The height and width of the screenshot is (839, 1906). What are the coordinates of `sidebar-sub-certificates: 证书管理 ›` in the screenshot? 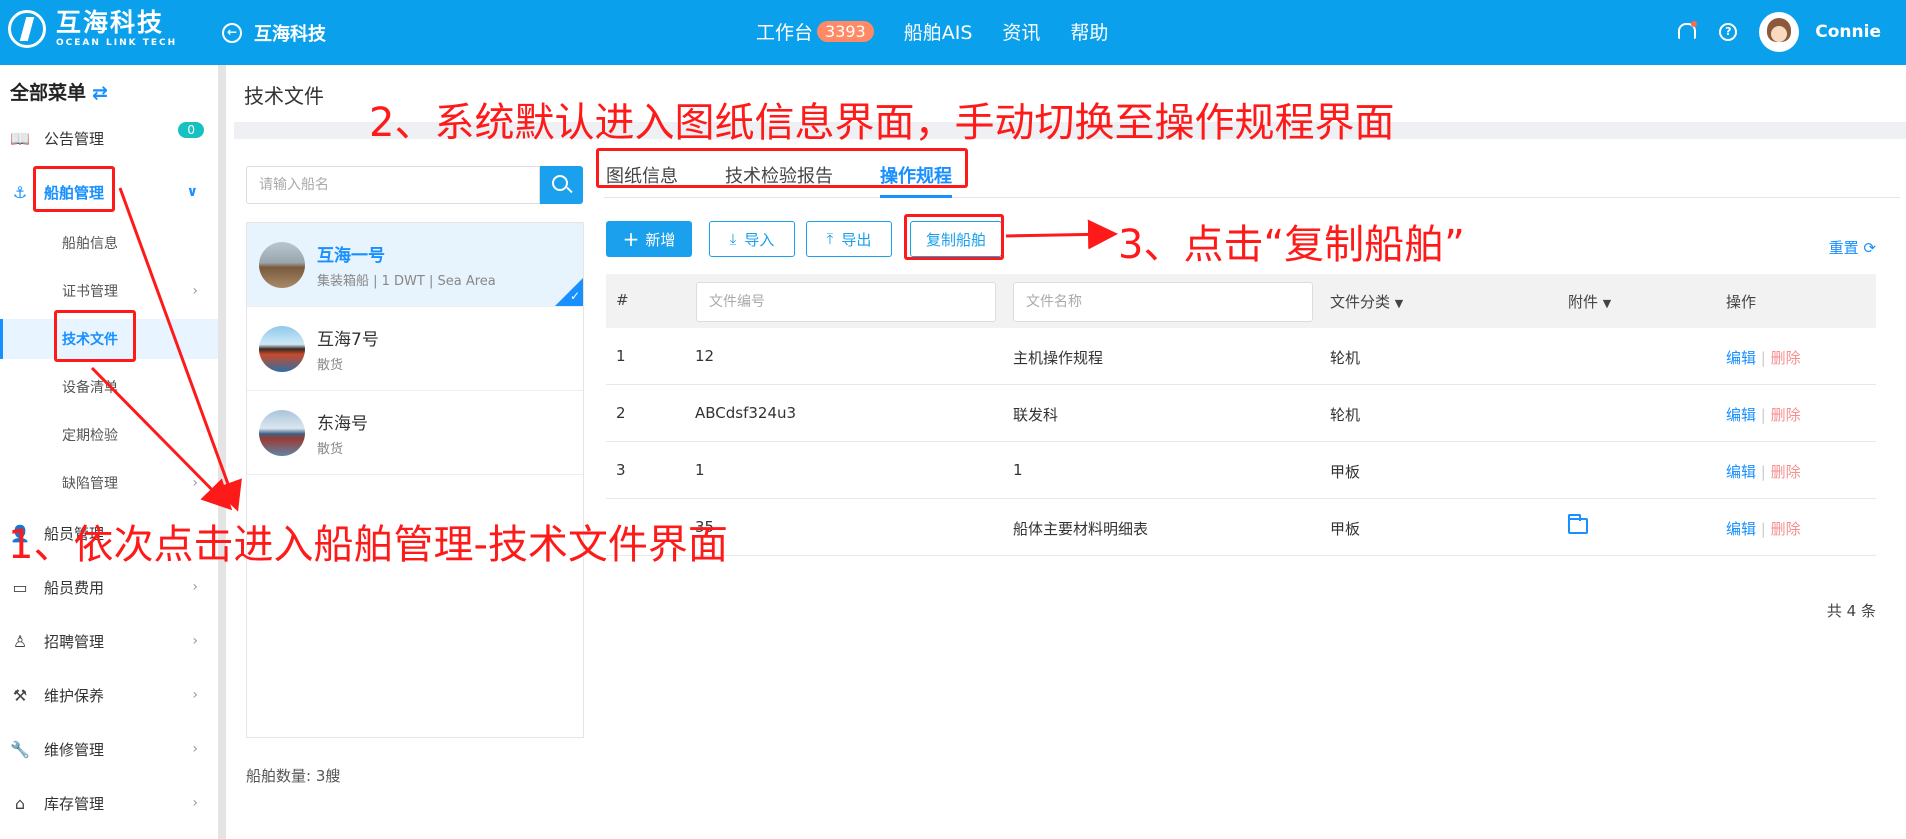 It's located at (109, 291).